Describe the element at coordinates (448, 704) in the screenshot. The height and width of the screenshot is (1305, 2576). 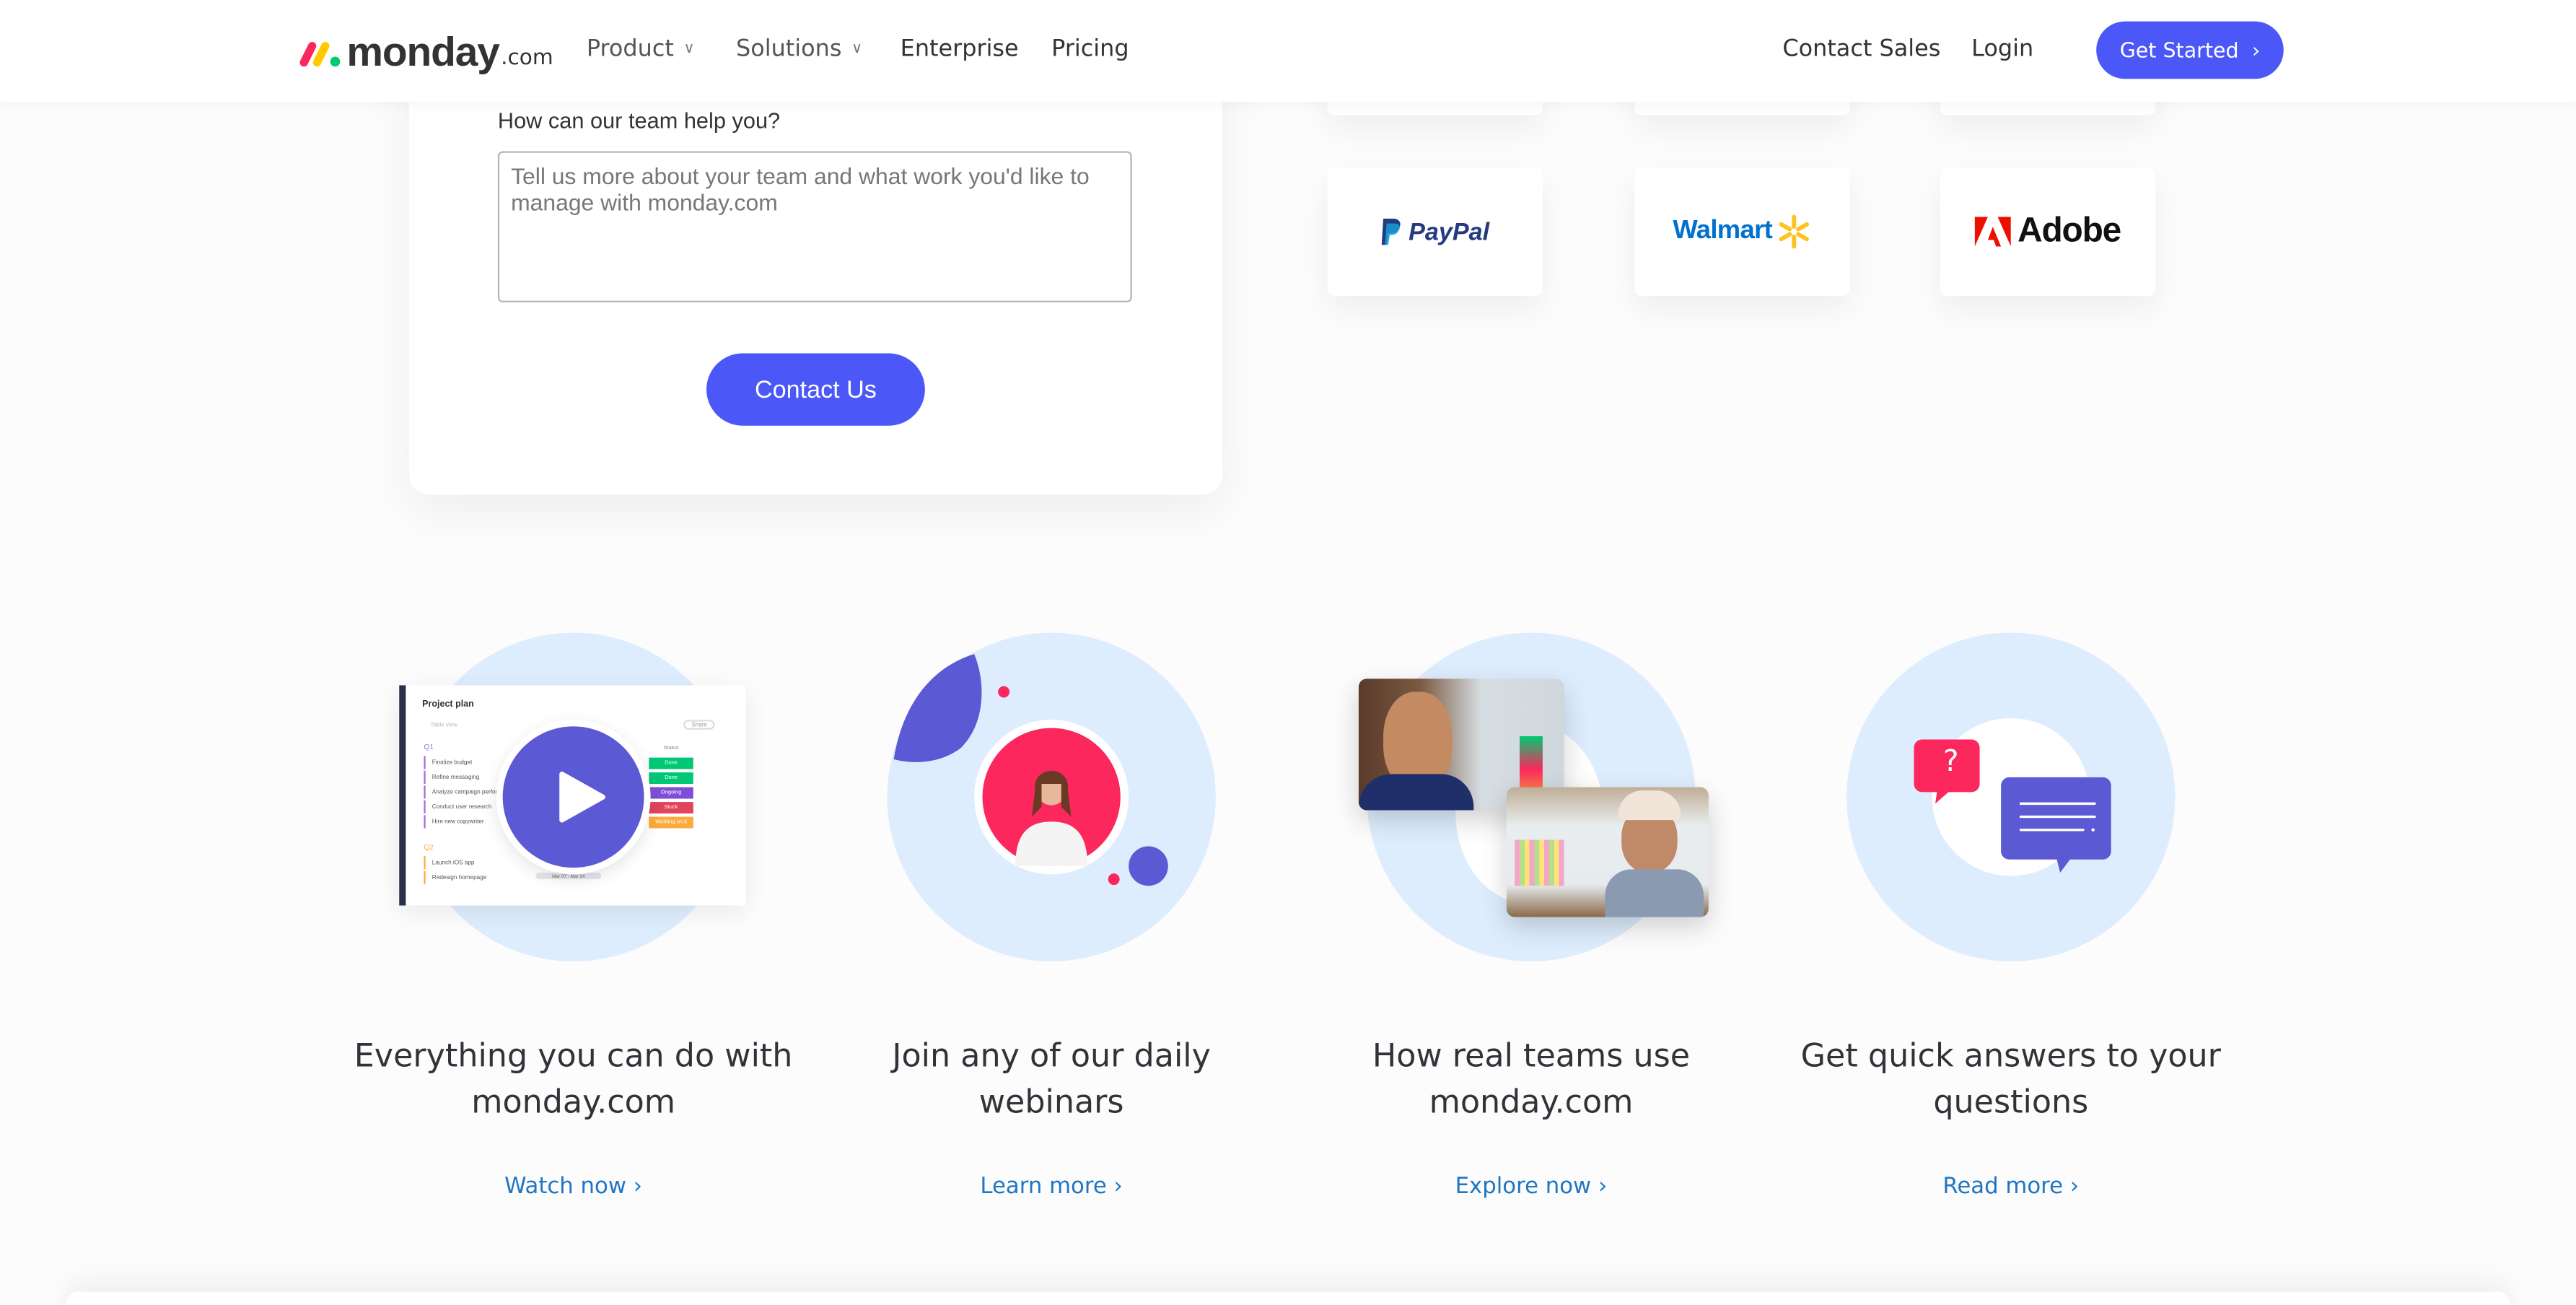
I see `board-title: Project plan` at that location.